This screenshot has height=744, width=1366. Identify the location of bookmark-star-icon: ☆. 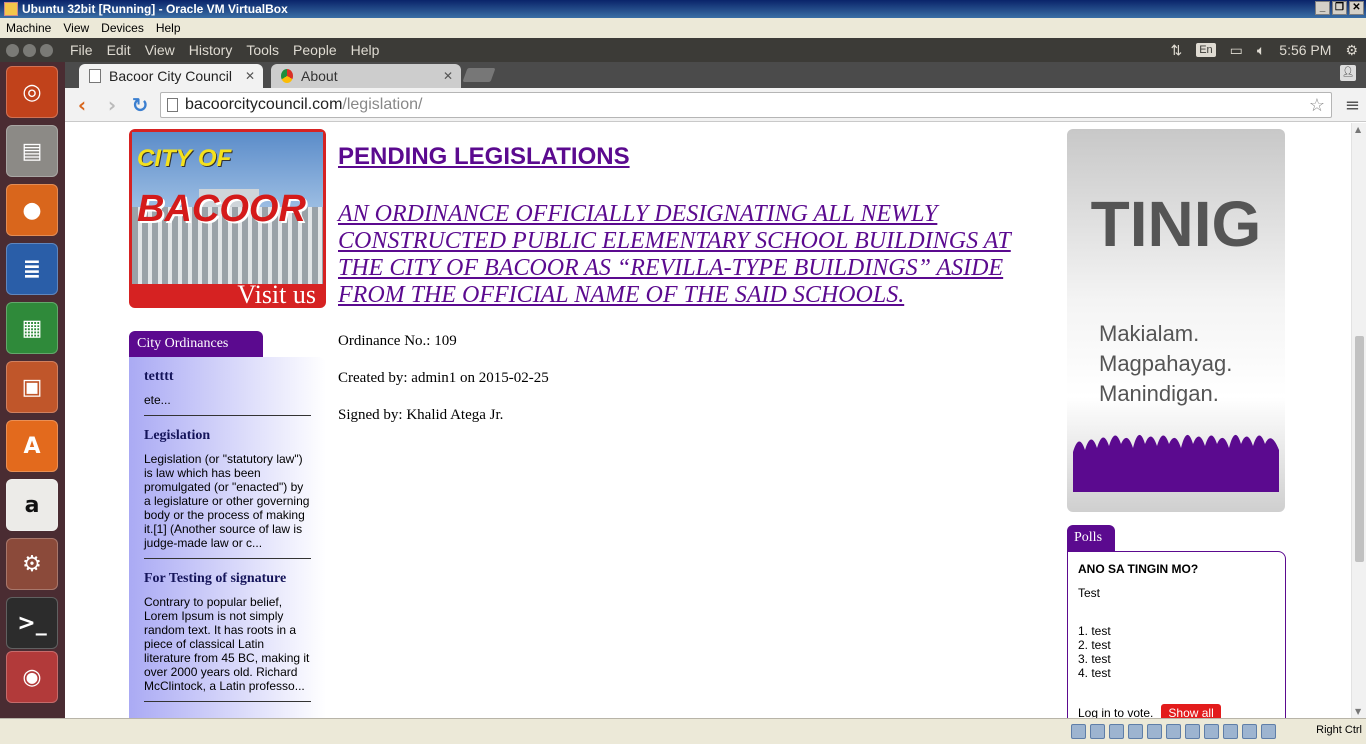
(1317, 105).